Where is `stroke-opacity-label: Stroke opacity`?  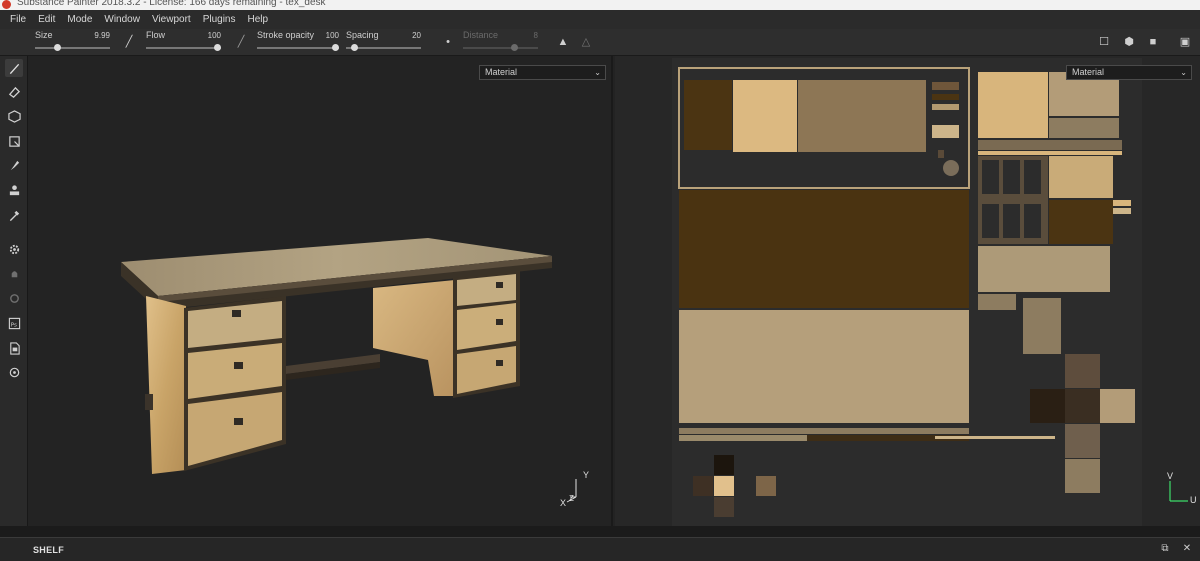 stroke-opacity-label: Stroke opacity is located at coordinates (286, 35).